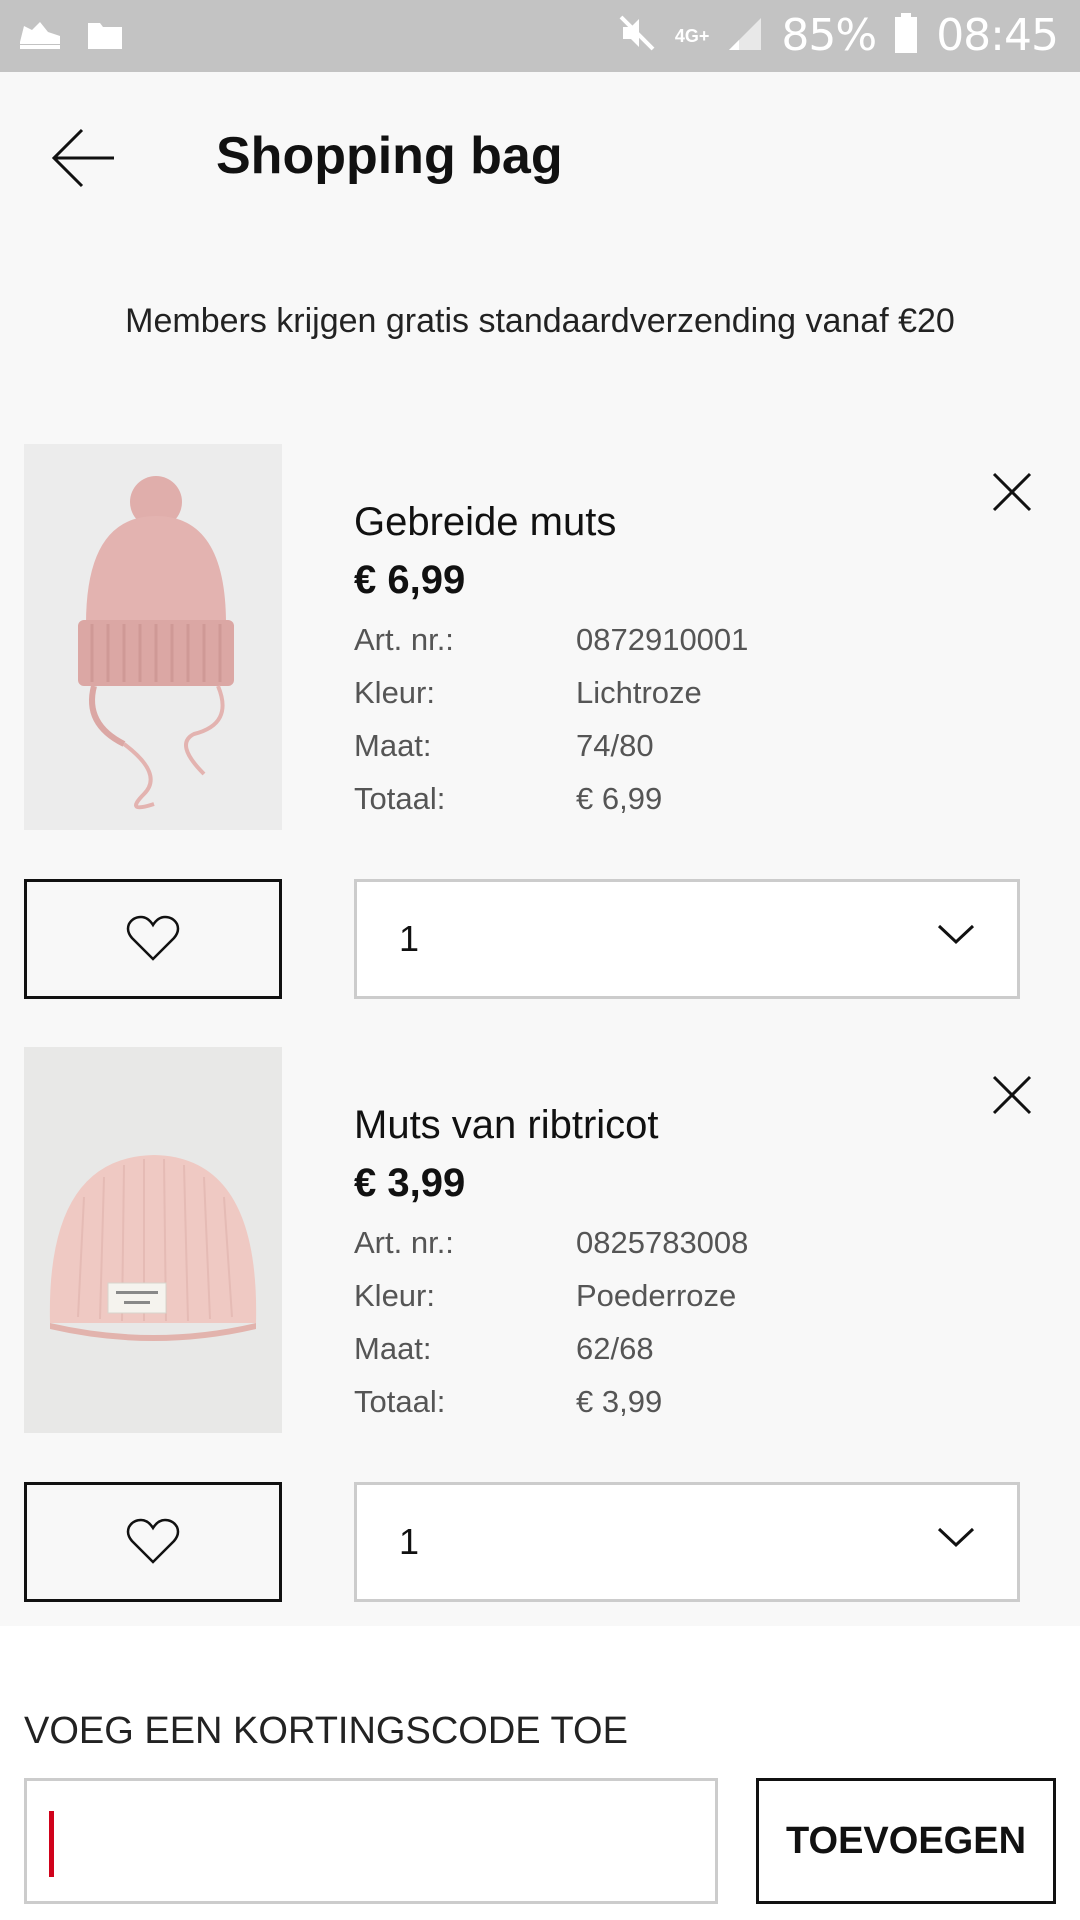 The width and height of the screenshot is (1080, 1920). Describe the element at coordinates (105, 36) in the screenshot. I see `folder-icon` at that location.